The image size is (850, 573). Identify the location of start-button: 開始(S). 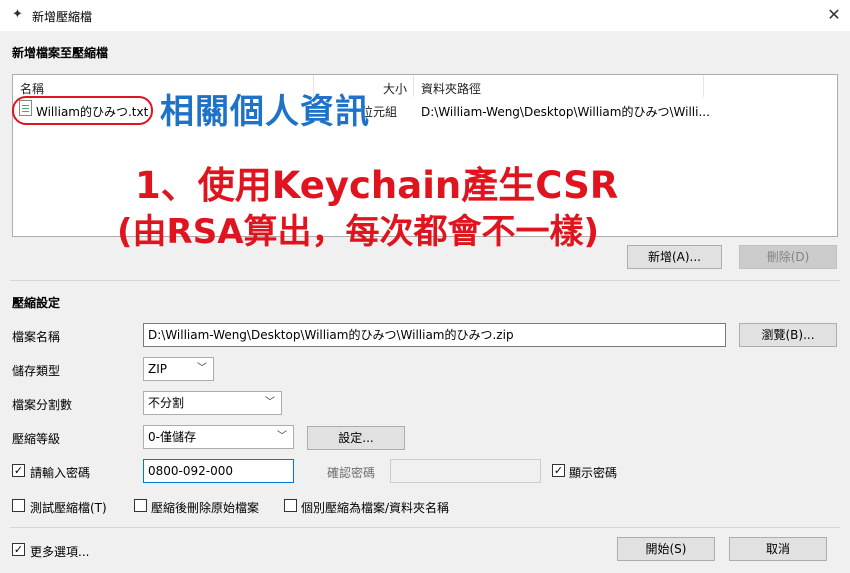
(666, 549).